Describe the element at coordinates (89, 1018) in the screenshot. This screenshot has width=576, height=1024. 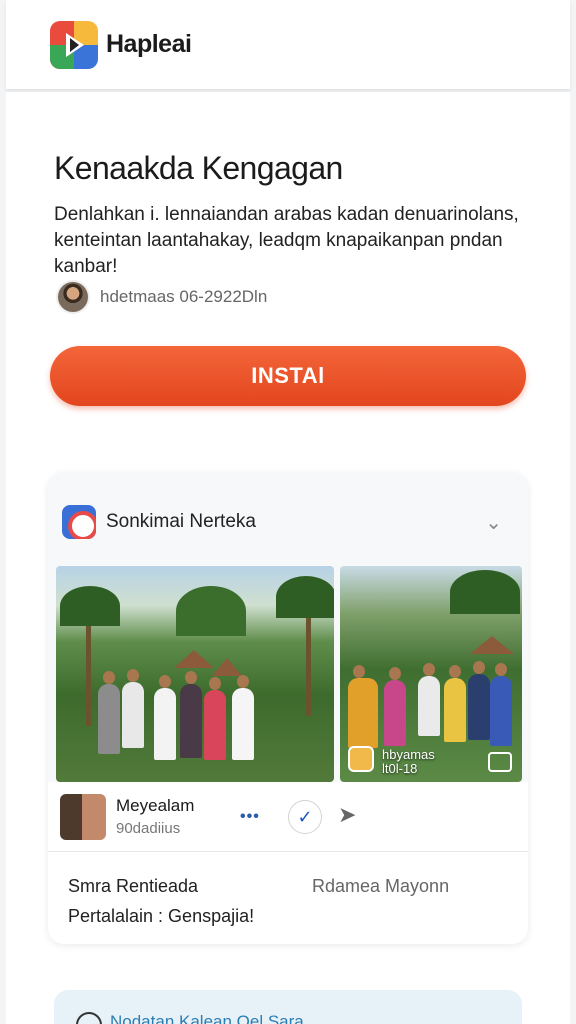
I see `info-icon` at that location.